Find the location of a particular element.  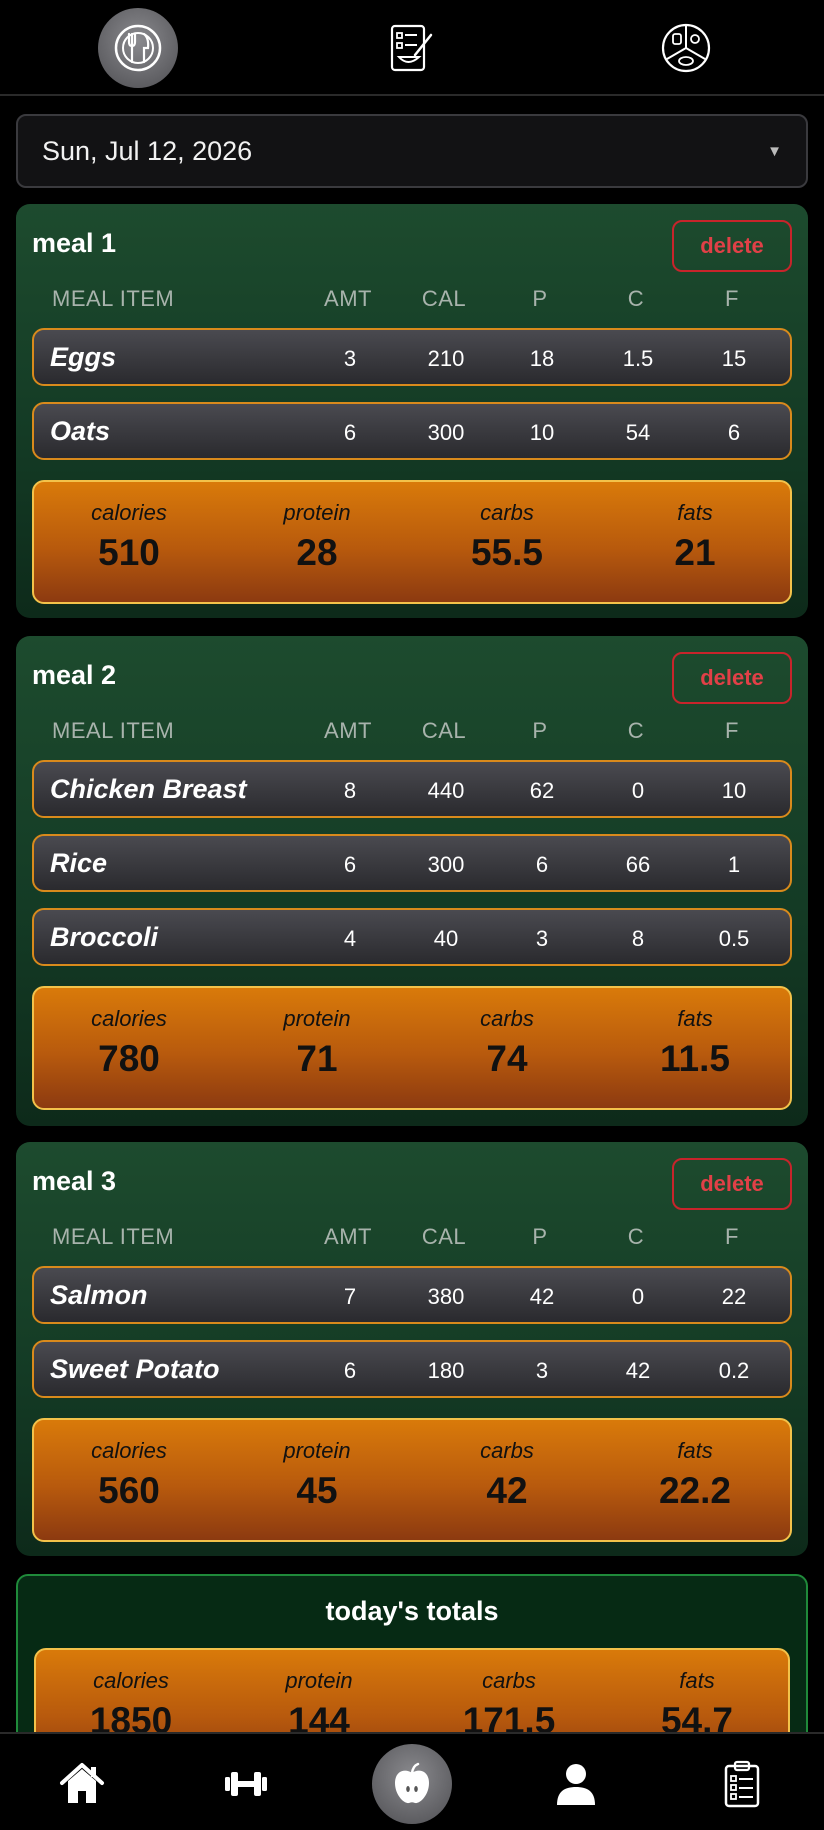

meal-item-protein: 10 is located at coordinates (542, 432).